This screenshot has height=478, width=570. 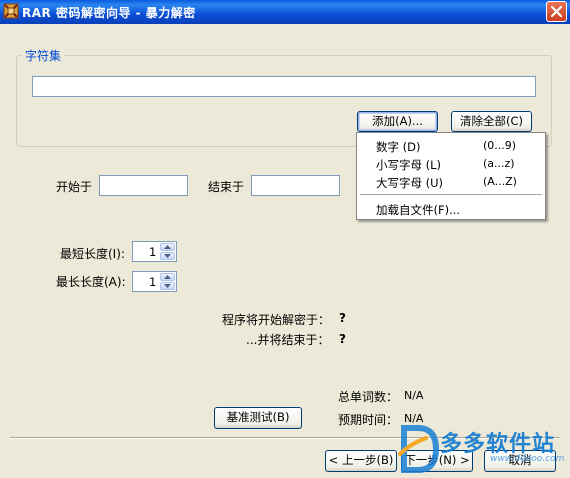 What do you see at coordinates (342, 339) in the screenshot?
I see `end-decrypt-value: ?` at bounding box center [342, 339].